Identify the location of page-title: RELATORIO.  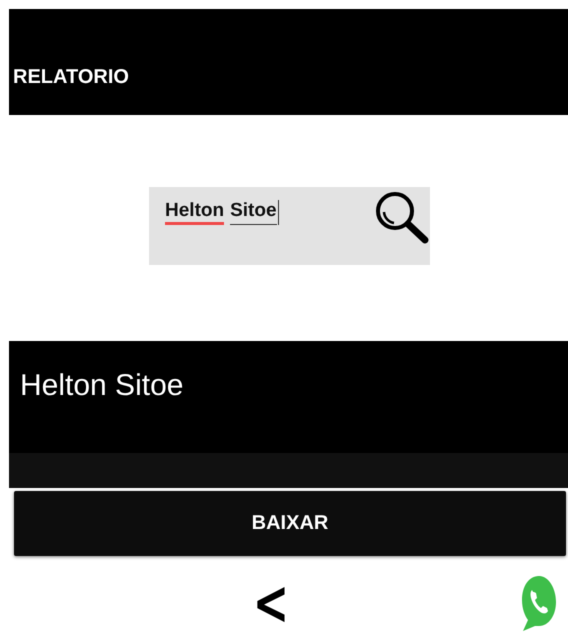
(71, 77).